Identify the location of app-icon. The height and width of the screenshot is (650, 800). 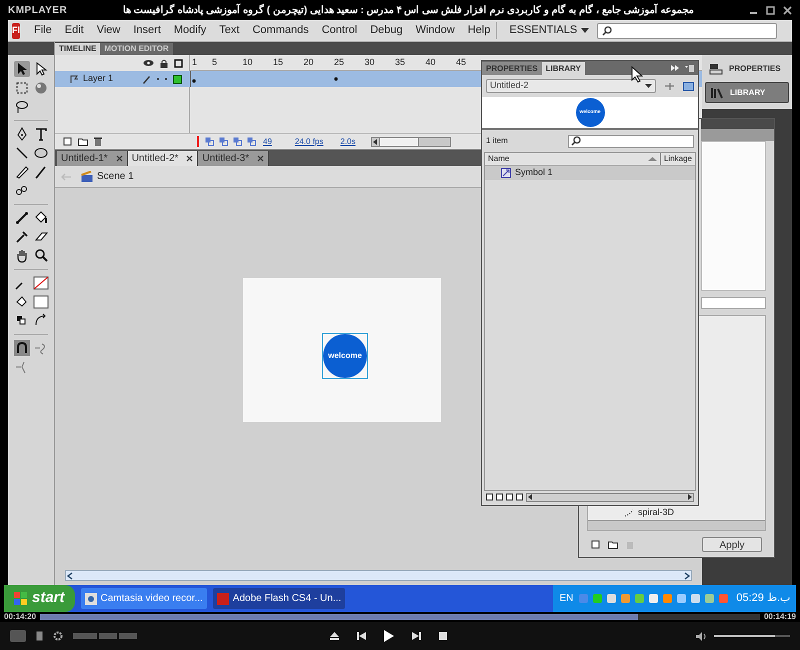
(90, 598).